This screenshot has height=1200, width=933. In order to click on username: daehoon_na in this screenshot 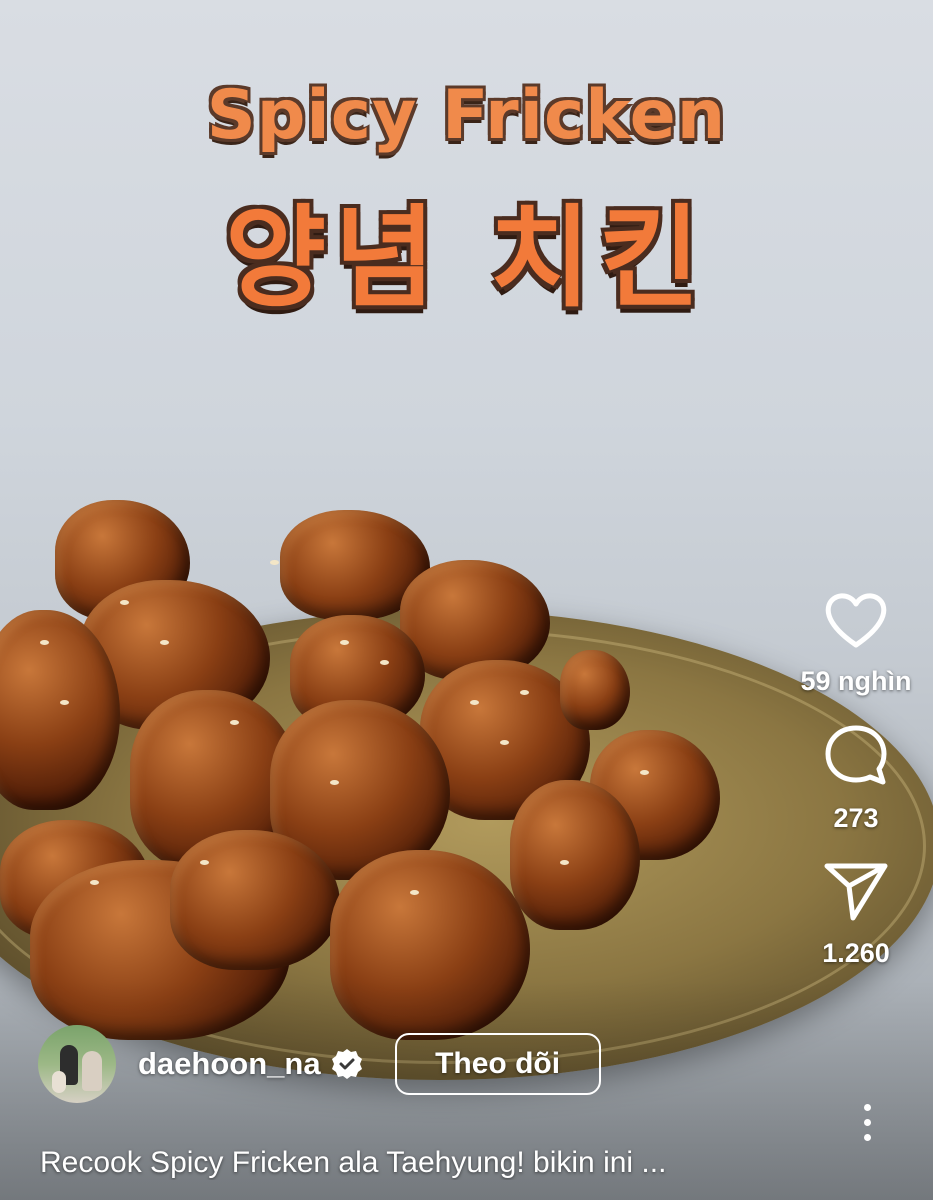, I will do `click(229, 1064)`.